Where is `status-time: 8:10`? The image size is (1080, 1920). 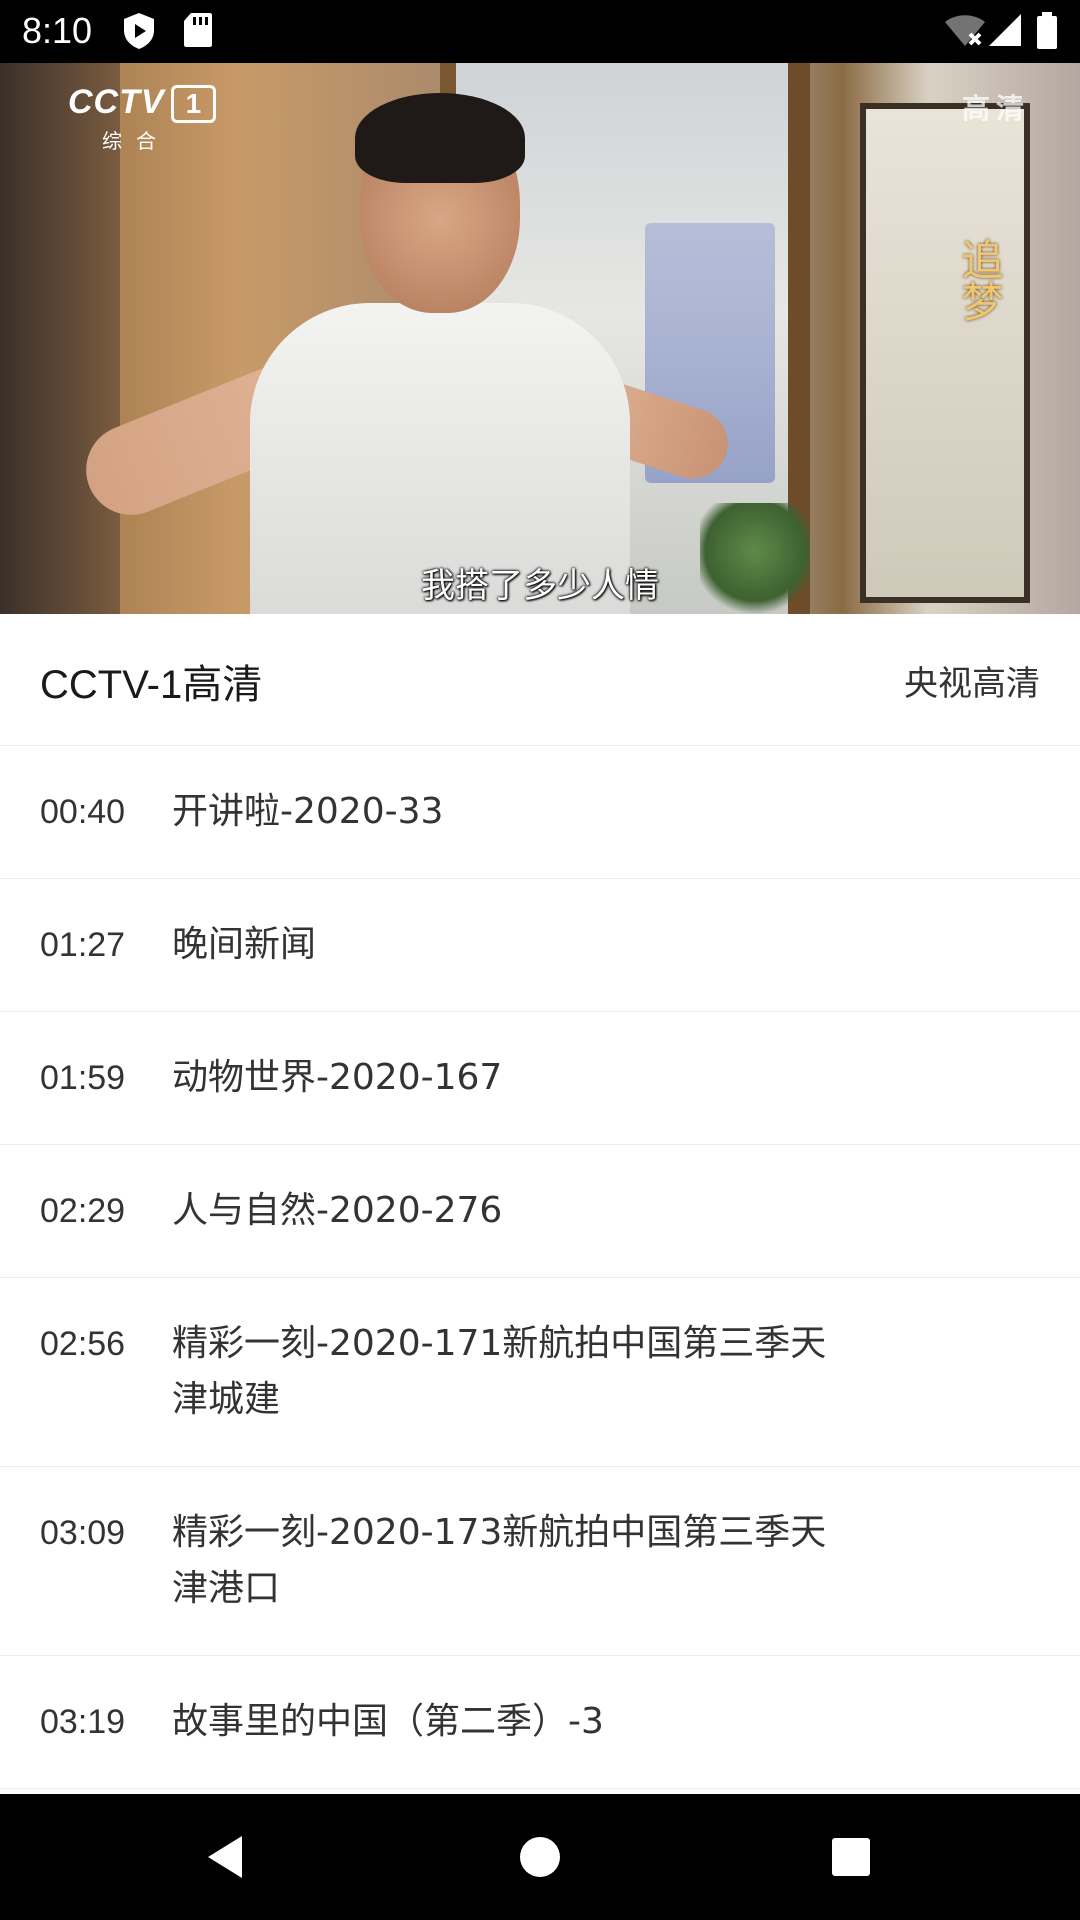
status-time: 8:10 is located at coordinates (57, 30).